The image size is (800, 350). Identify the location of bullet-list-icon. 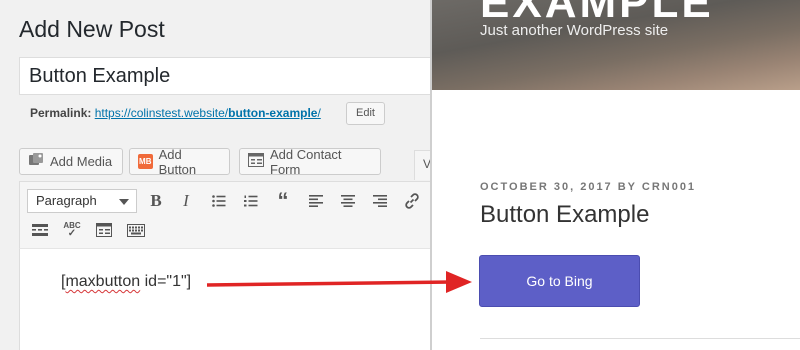
(219, 201).